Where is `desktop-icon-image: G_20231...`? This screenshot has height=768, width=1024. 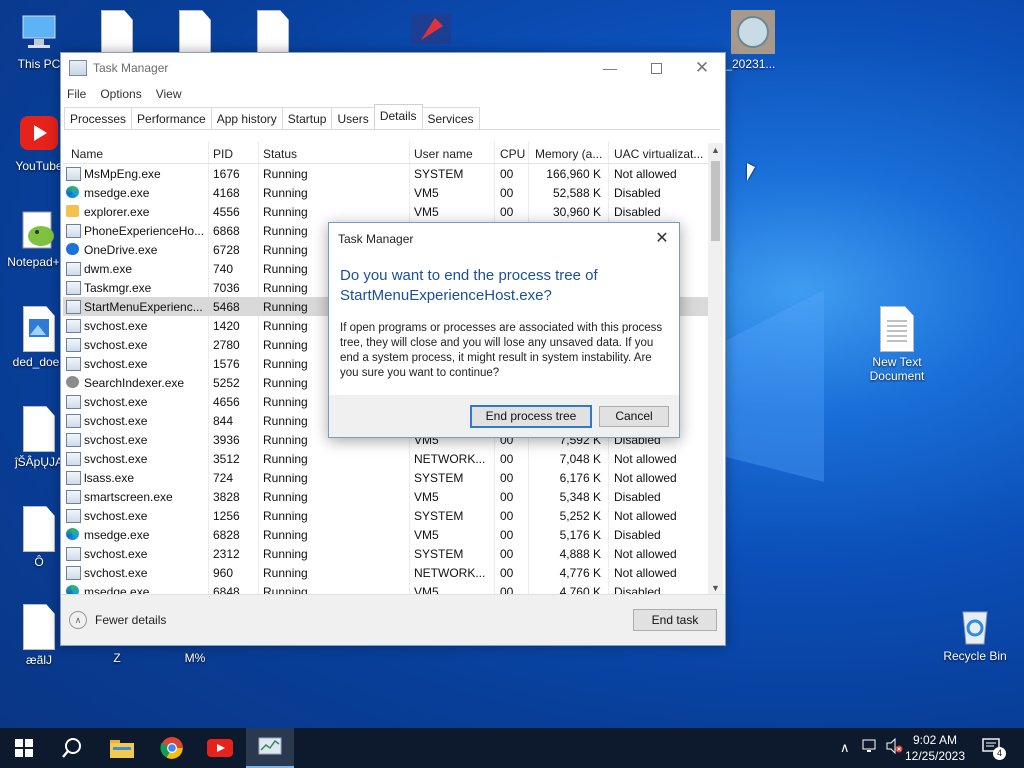 desktop-icon-image: G_20231... is located at coordinates (753, 40).